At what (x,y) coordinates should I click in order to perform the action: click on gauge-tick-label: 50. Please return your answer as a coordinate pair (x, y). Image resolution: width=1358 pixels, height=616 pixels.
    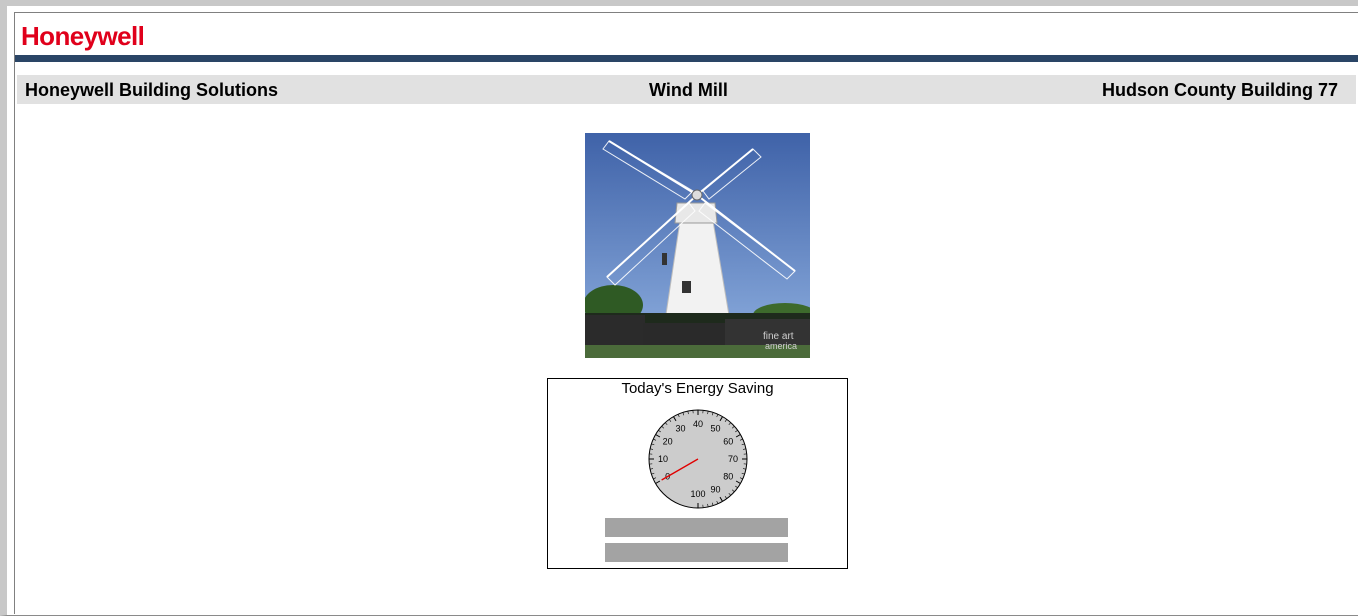
    Looking at the image, I should click on (715, 429).